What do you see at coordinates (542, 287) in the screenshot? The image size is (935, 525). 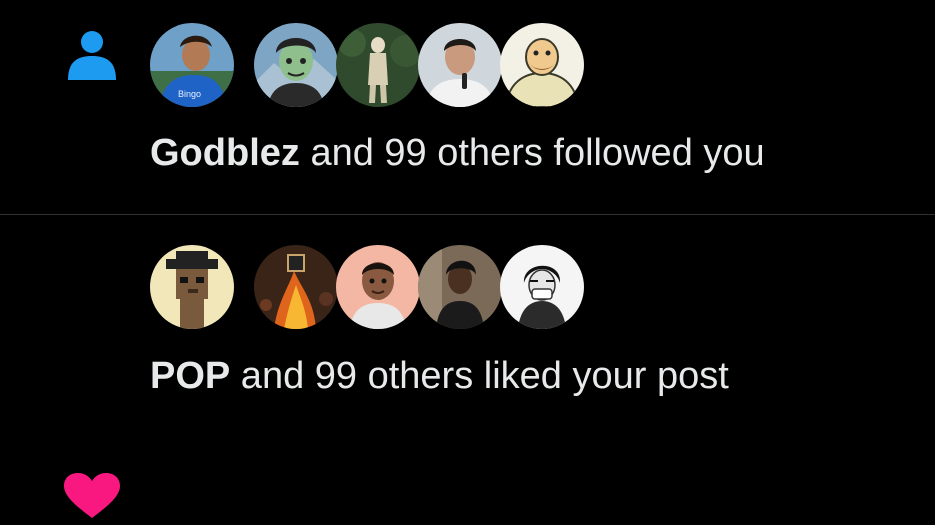 I see `sketch-mask-avatar` at bounding box center [542, 287].